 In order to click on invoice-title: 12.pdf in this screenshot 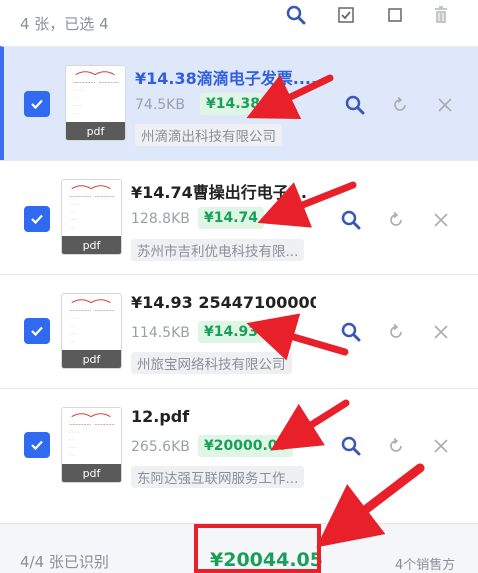, I will do `click(223, 416)`.